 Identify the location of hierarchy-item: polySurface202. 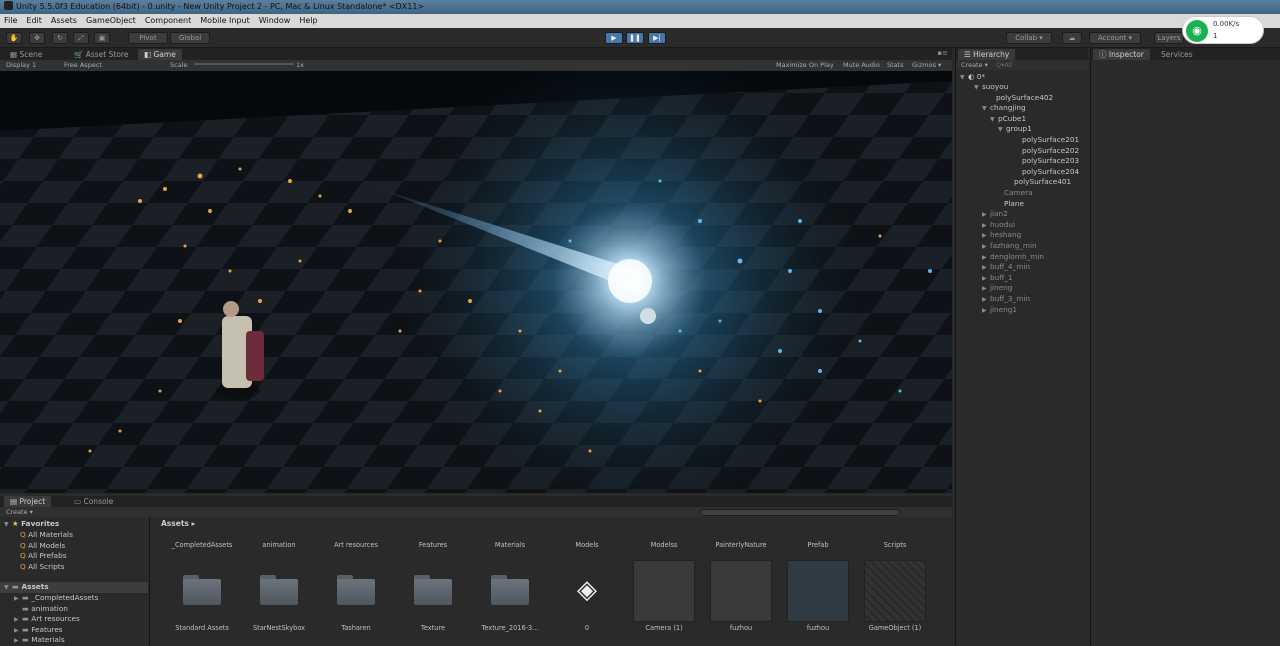
(1046, 151).